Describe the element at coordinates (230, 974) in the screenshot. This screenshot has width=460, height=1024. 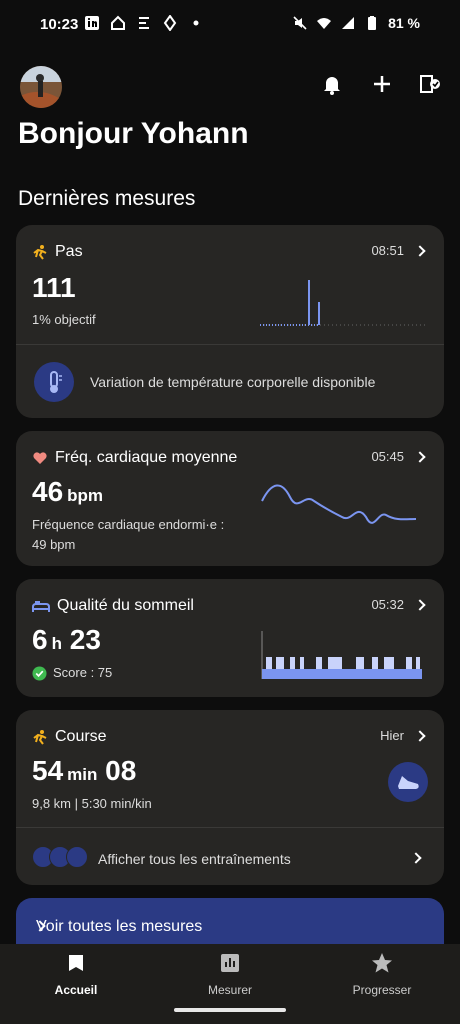
I see `nav-measure: Mesurer` at that location.